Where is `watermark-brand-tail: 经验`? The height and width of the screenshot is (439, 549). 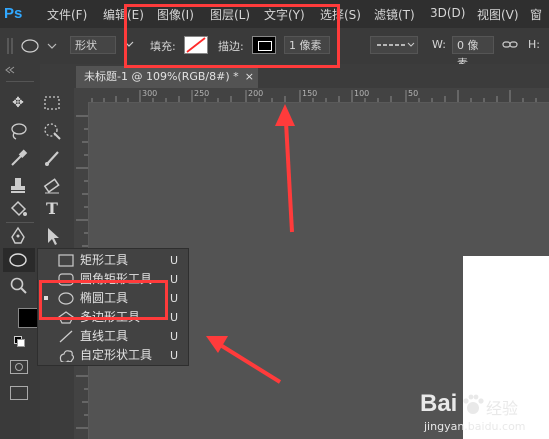
watermark-brand-tail: 经验 is located at coordinates (502, 408).